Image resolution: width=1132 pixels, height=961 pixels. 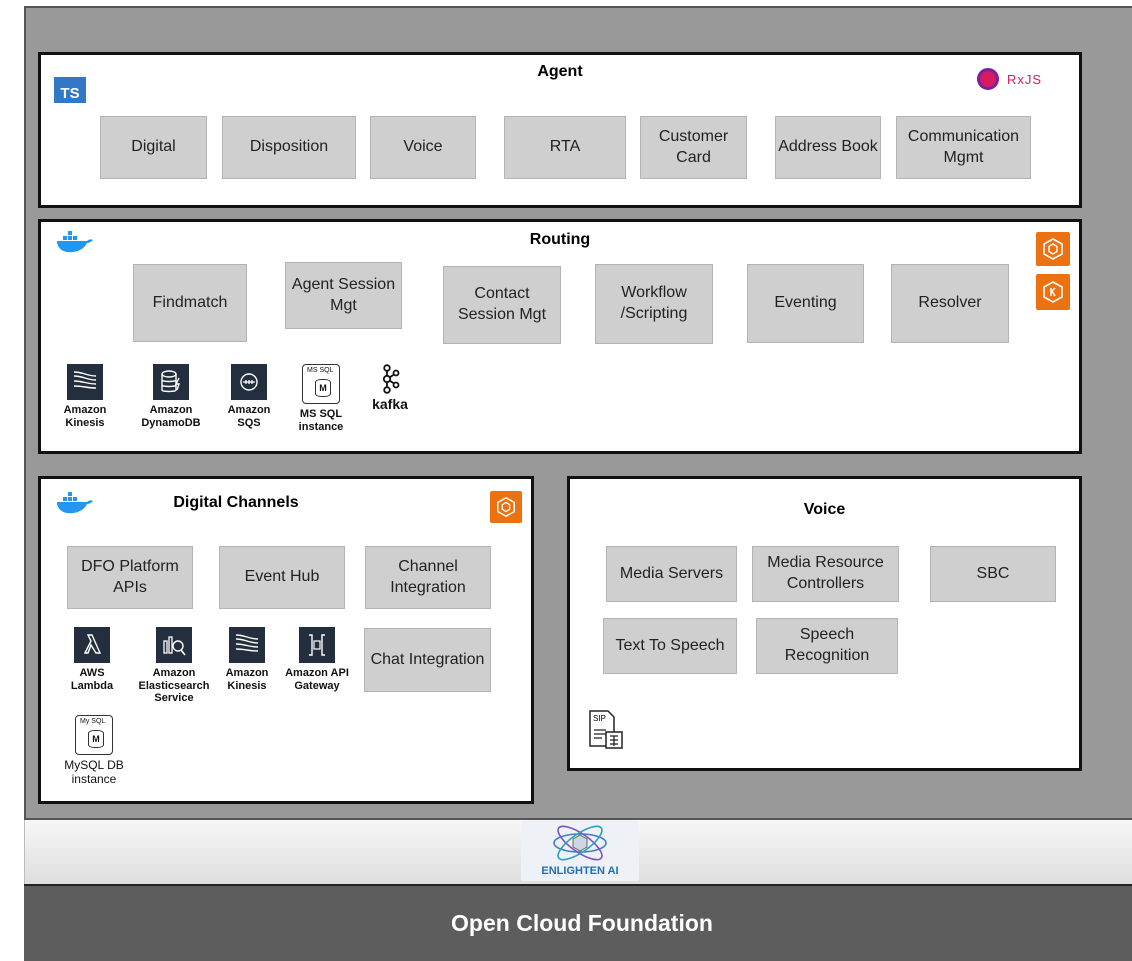 I want to click on enlighten-strip: ENLIGHTEN AI, so click(x=578, y=852).